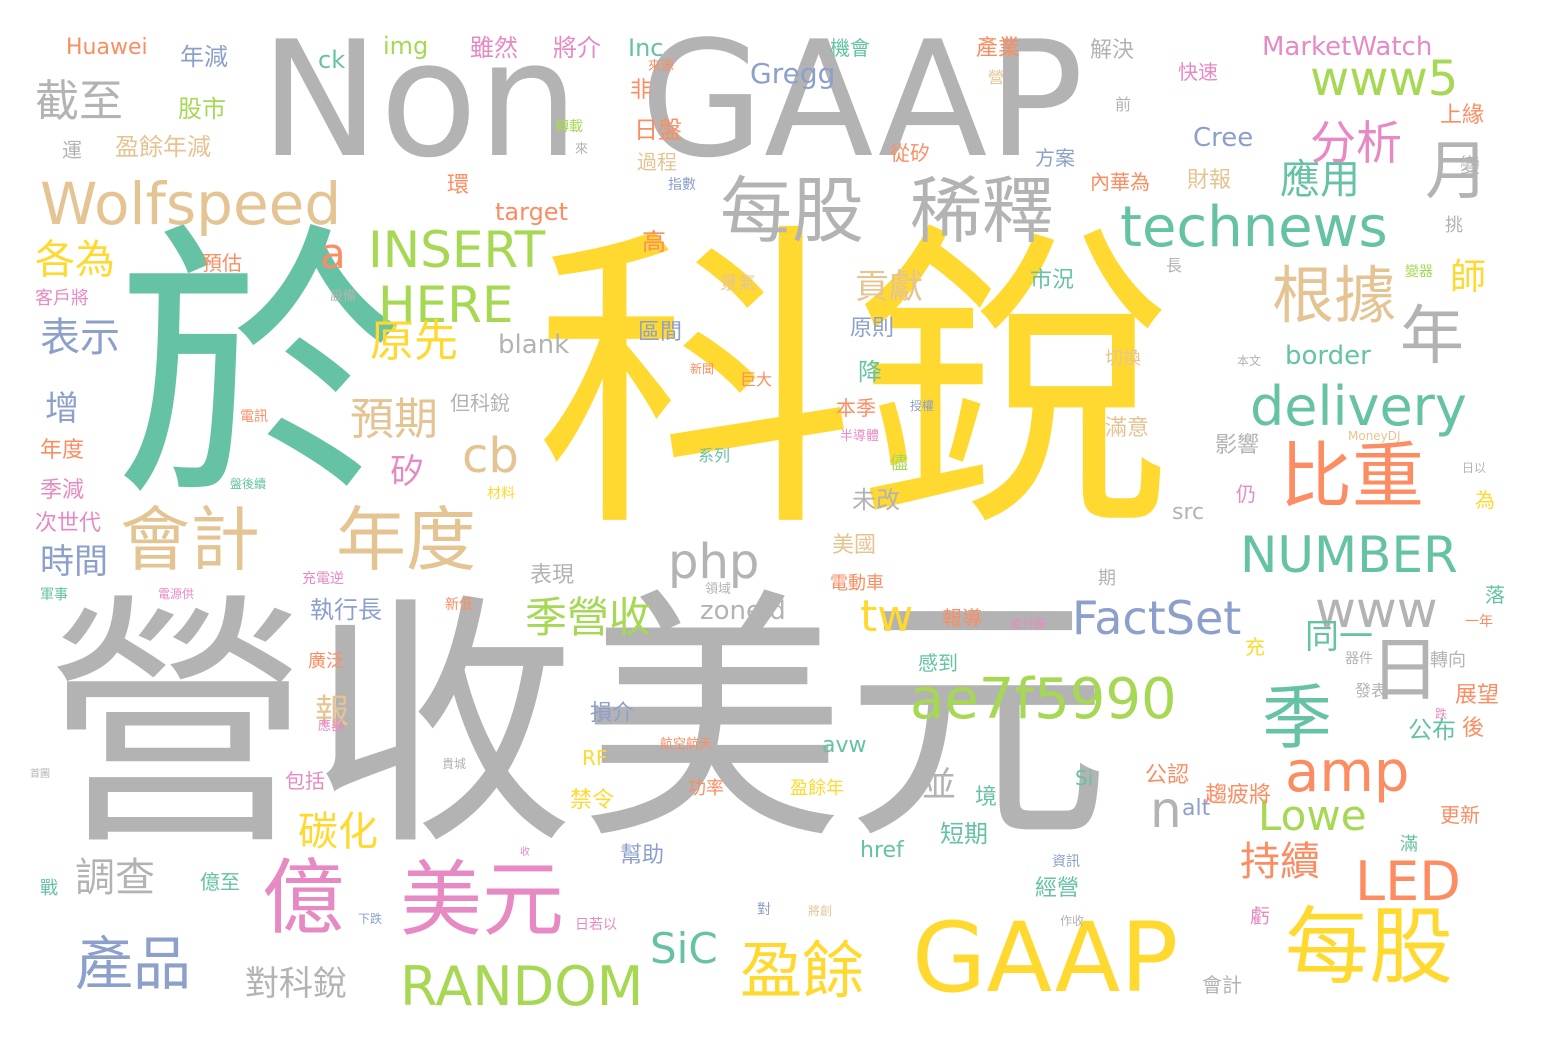 The width and height of the screenshot is (1548, 1052). Describe the element at coordinates (592, 800) in the screenshot. I see `cloud-word: 禁令` at that location.